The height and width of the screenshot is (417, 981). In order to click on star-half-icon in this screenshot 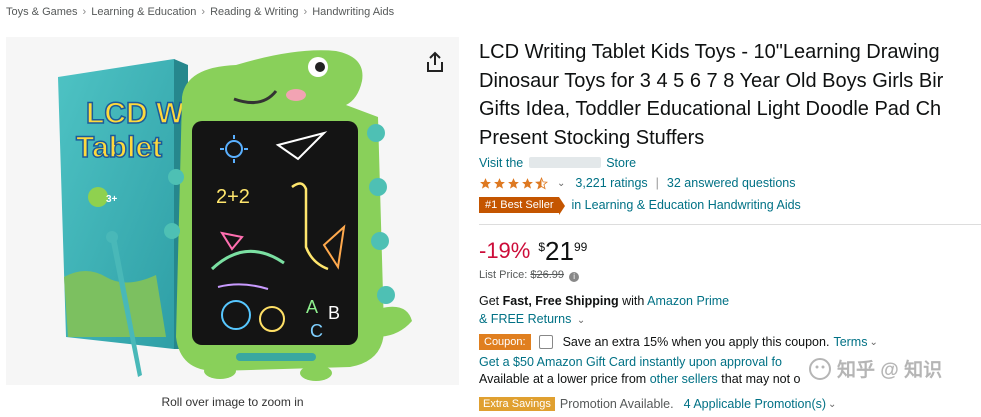, I will do `click(541, 183)`.